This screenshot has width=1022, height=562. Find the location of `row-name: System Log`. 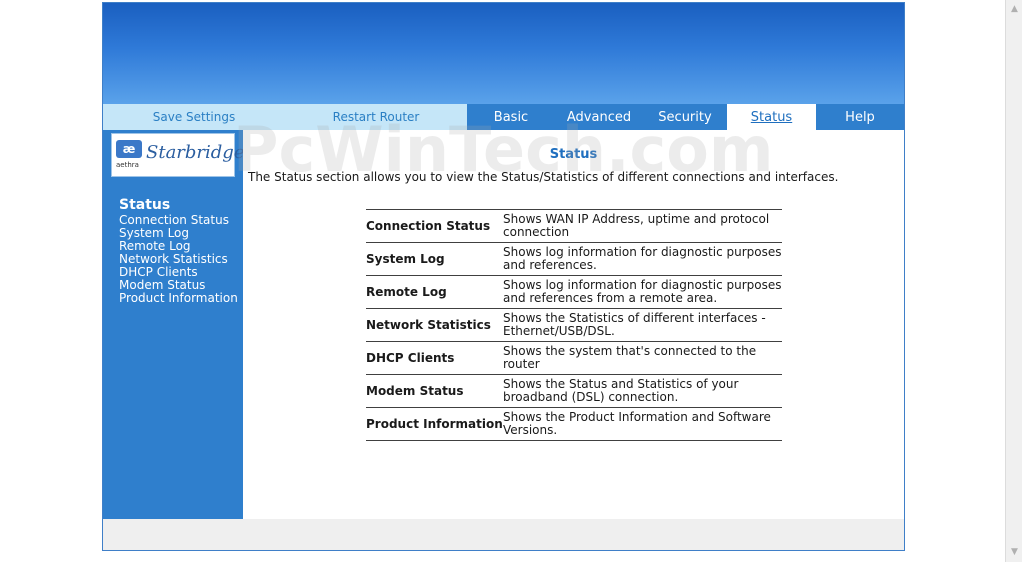

row-name: System Log is located at coordinates (405, 259).